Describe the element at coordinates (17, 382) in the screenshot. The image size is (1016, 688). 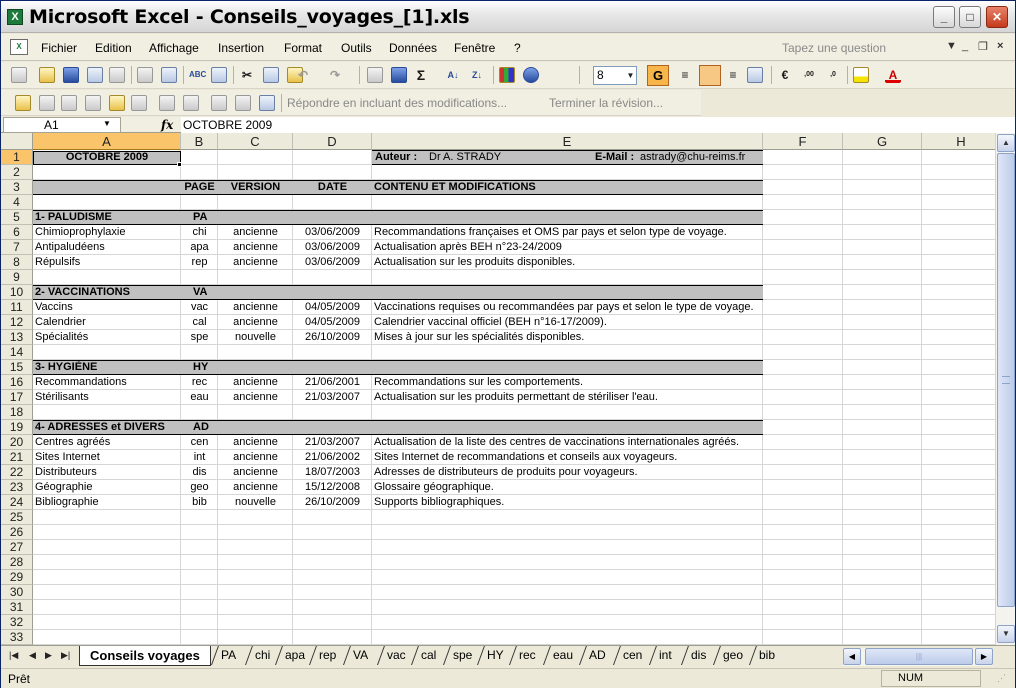
I see `row-header-16: 16` at that location.